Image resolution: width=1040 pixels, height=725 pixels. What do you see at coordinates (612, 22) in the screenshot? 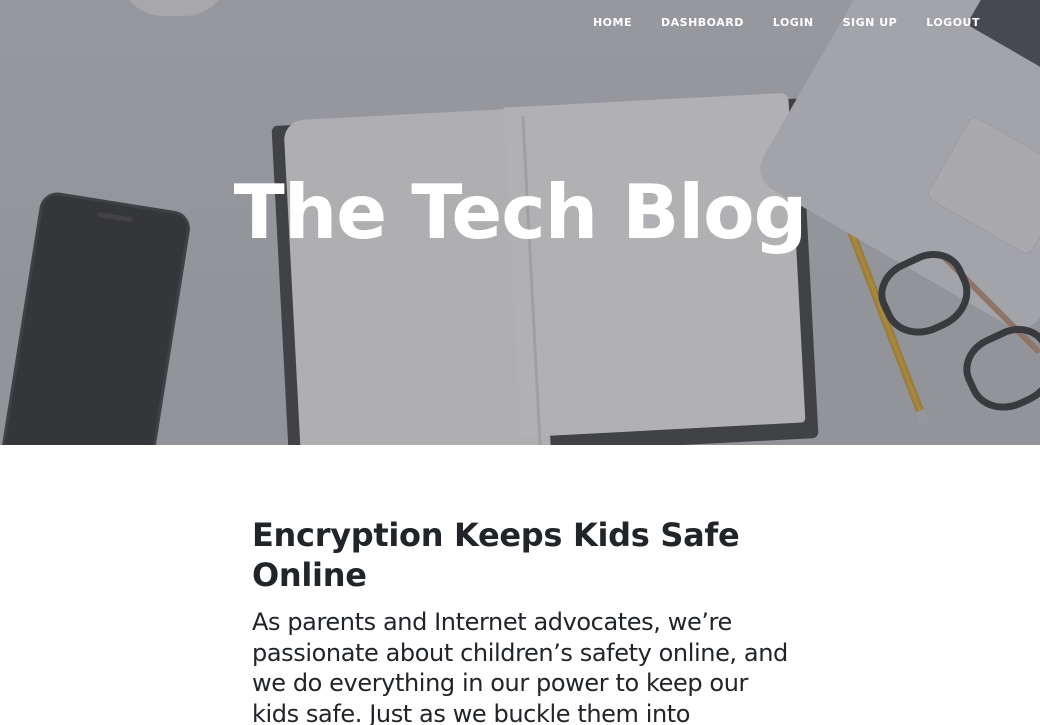
I see `nav-home-link: HOME` at bounding box center [612, 22].